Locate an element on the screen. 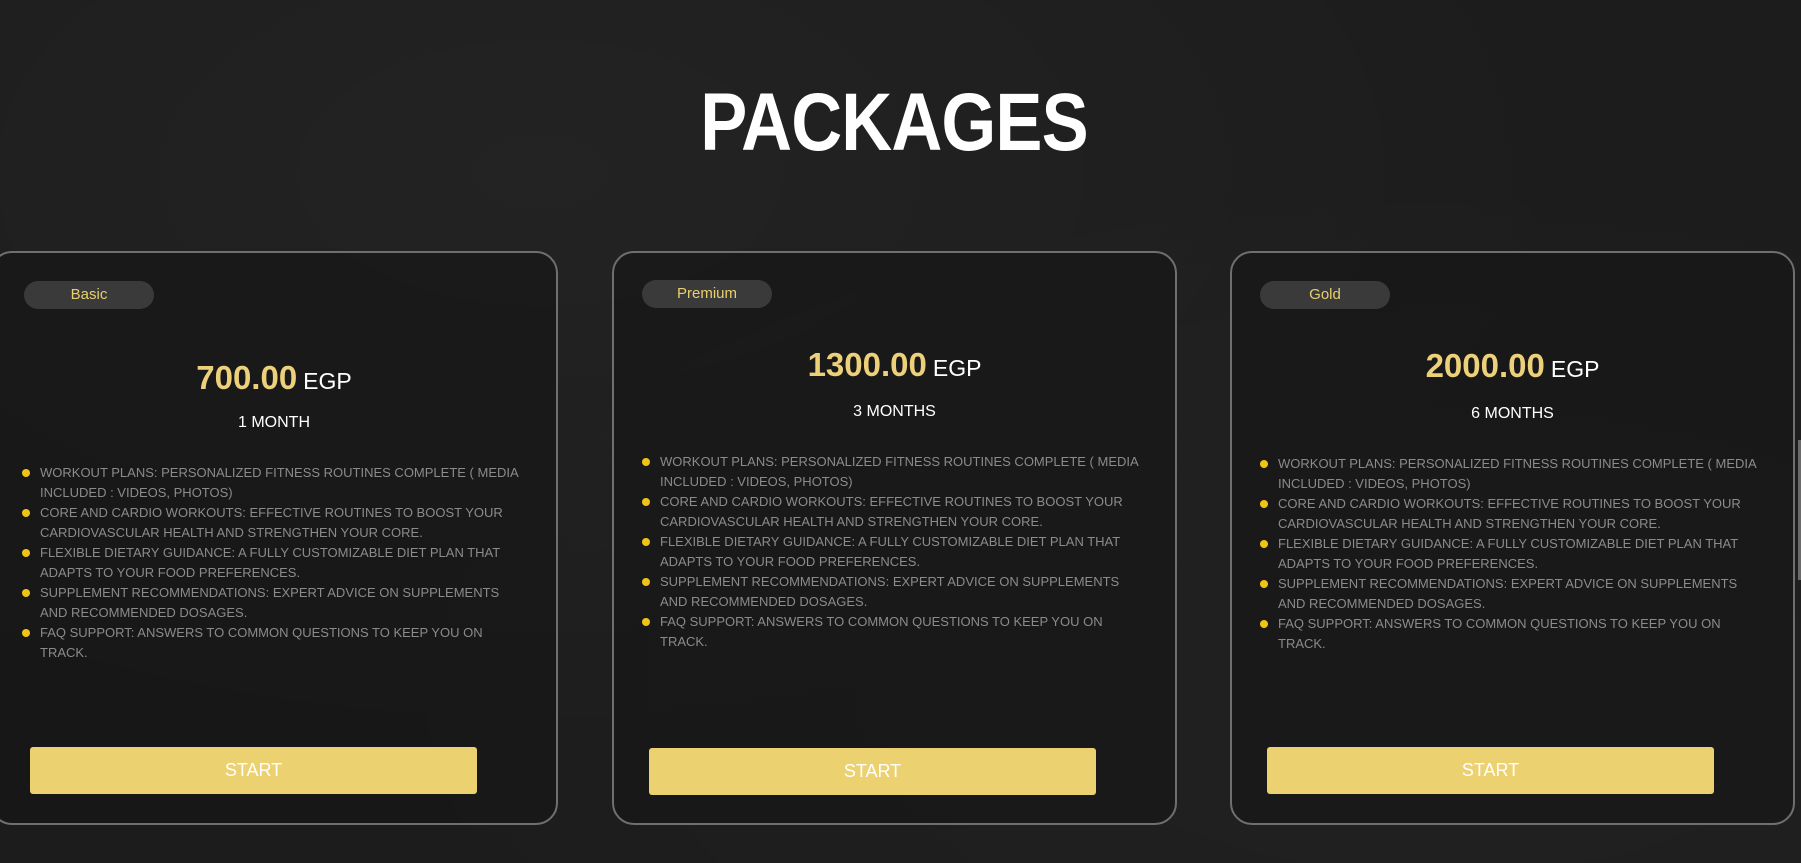  price-amount: 700.00 is located at coordinates (247, 377).